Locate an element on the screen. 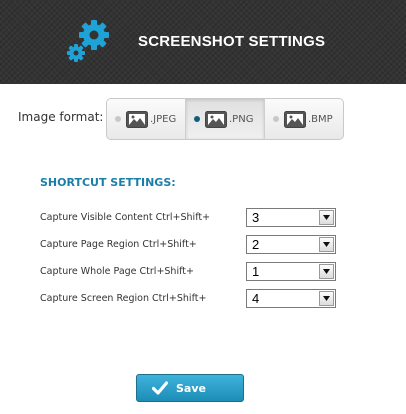 The height and width of the screenshot is (414, 406). select-value: 1 is located at coordinates (256, 271).